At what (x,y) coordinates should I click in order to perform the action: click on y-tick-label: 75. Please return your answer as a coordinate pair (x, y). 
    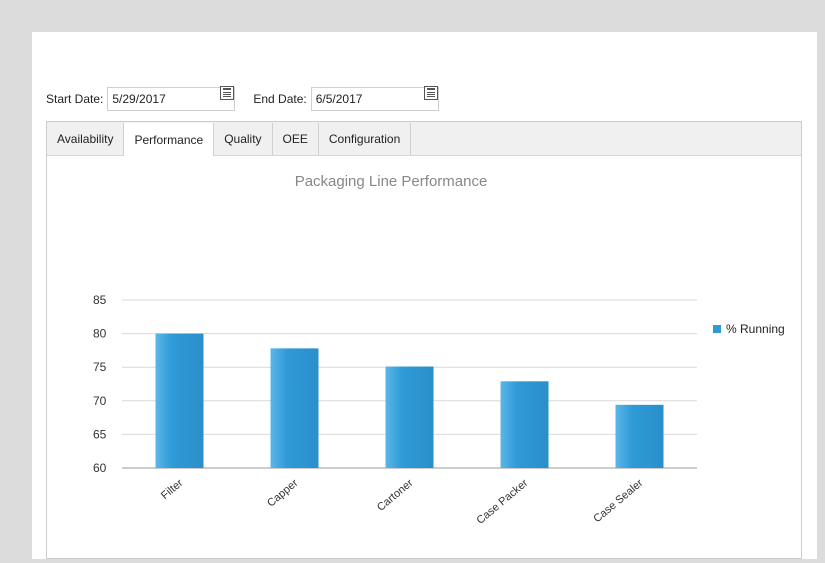
    Looking at the image, I should click on (100, 367).